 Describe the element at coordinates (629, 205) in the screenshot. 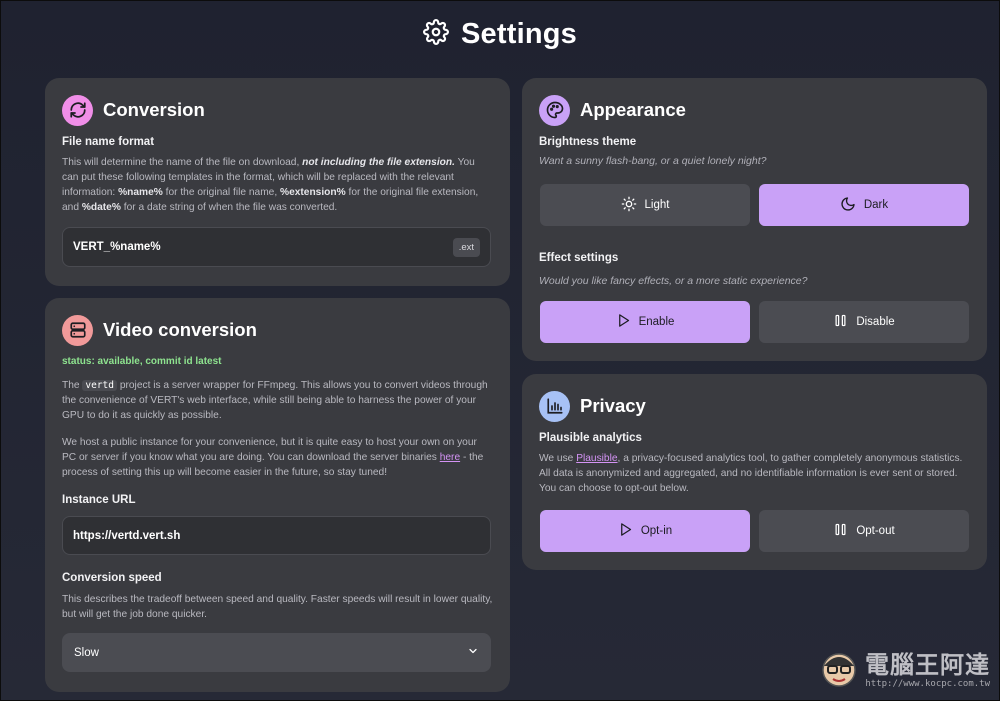

I see `sun-icon` at that location.